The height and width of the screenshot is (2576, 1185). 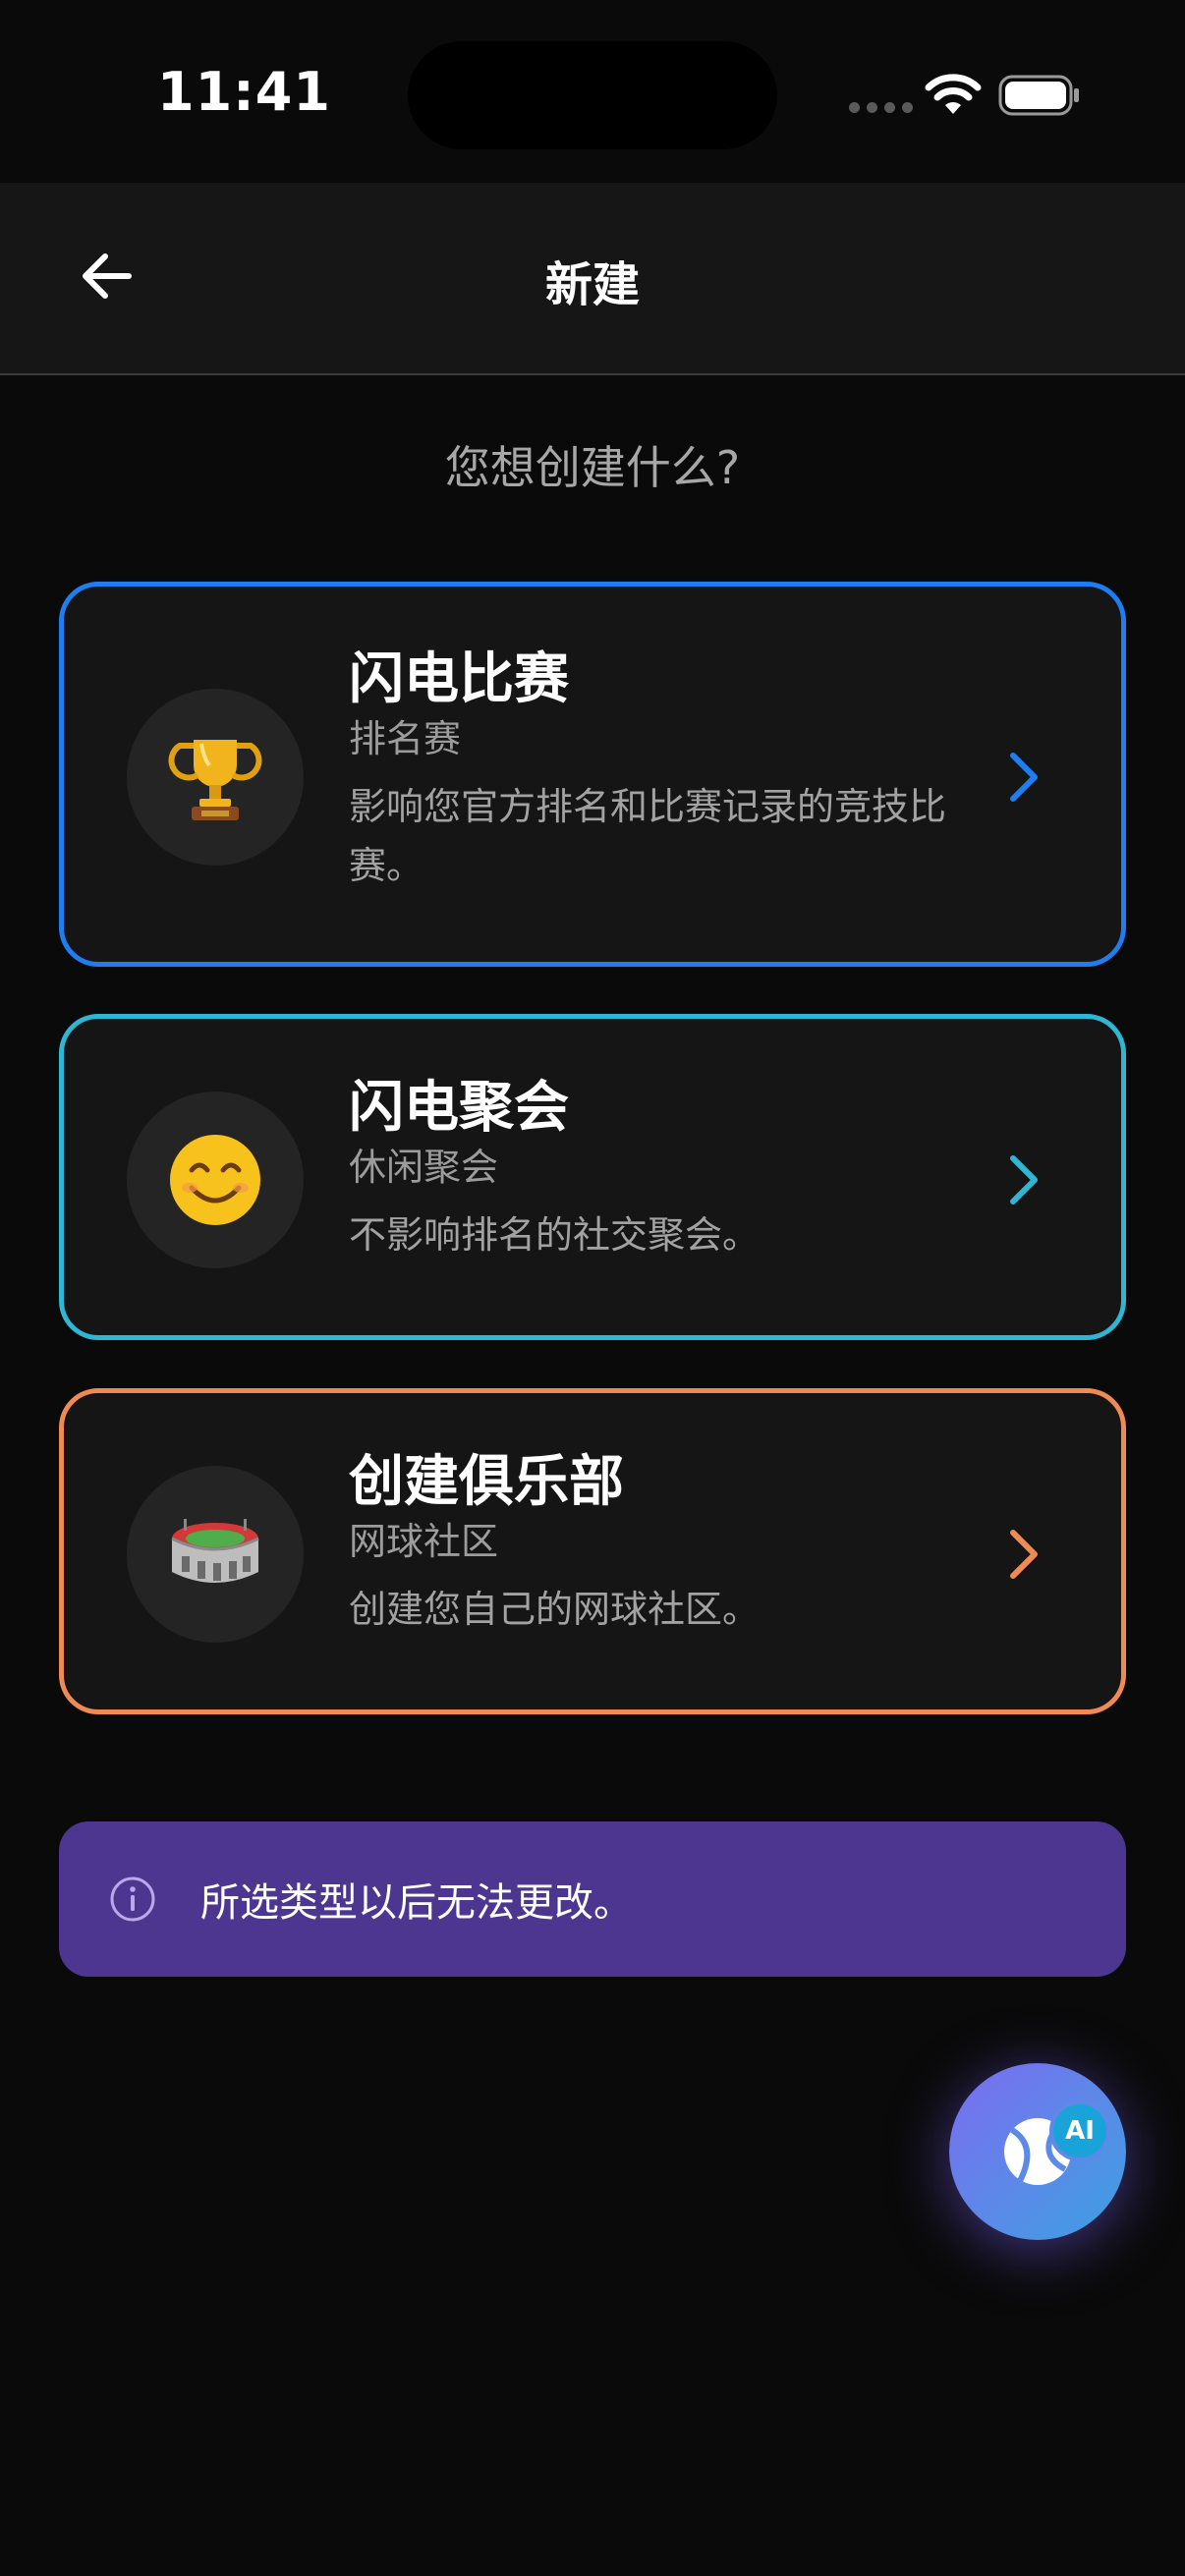 What do you see at coordinates (416, 1903) in the screenshot?
I see `info-text: 所选类型以后无法更改。` at bounding box center [416, 1903].